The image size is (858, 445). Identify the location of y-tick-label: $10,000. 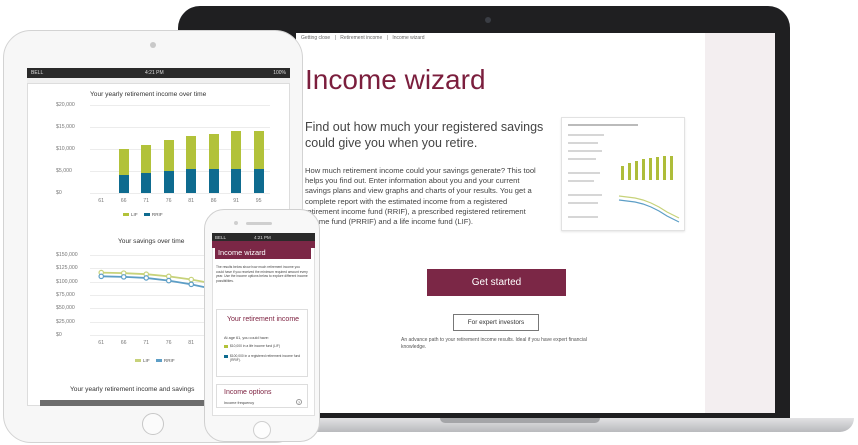
(65, 149).